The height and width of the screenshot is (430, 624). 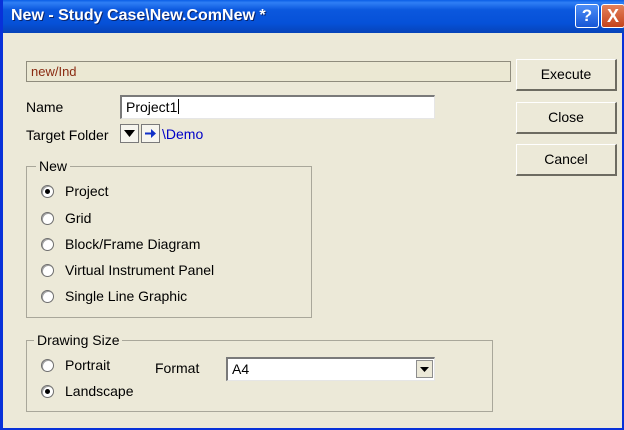 What do you see at coordinates (138, 15) in the screenshot?
I see `window-title: New - Study Case\New.ComNew *` at bounding box center [138, 15].